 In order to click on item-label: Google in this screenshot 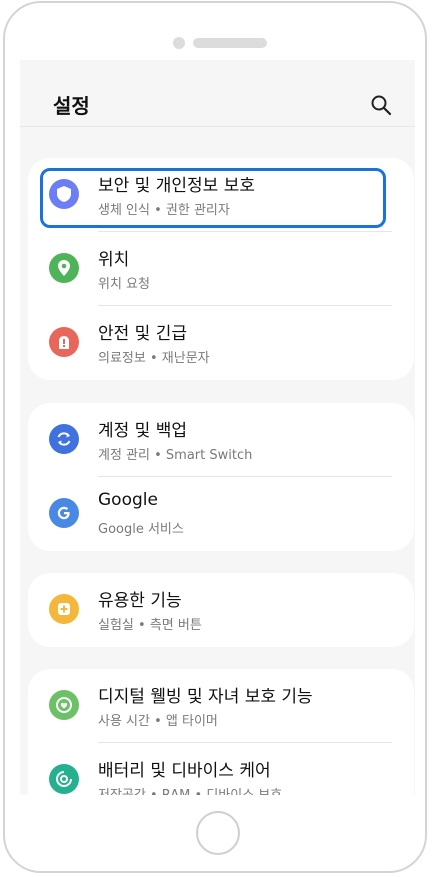, I will do `click(128, 500)`.